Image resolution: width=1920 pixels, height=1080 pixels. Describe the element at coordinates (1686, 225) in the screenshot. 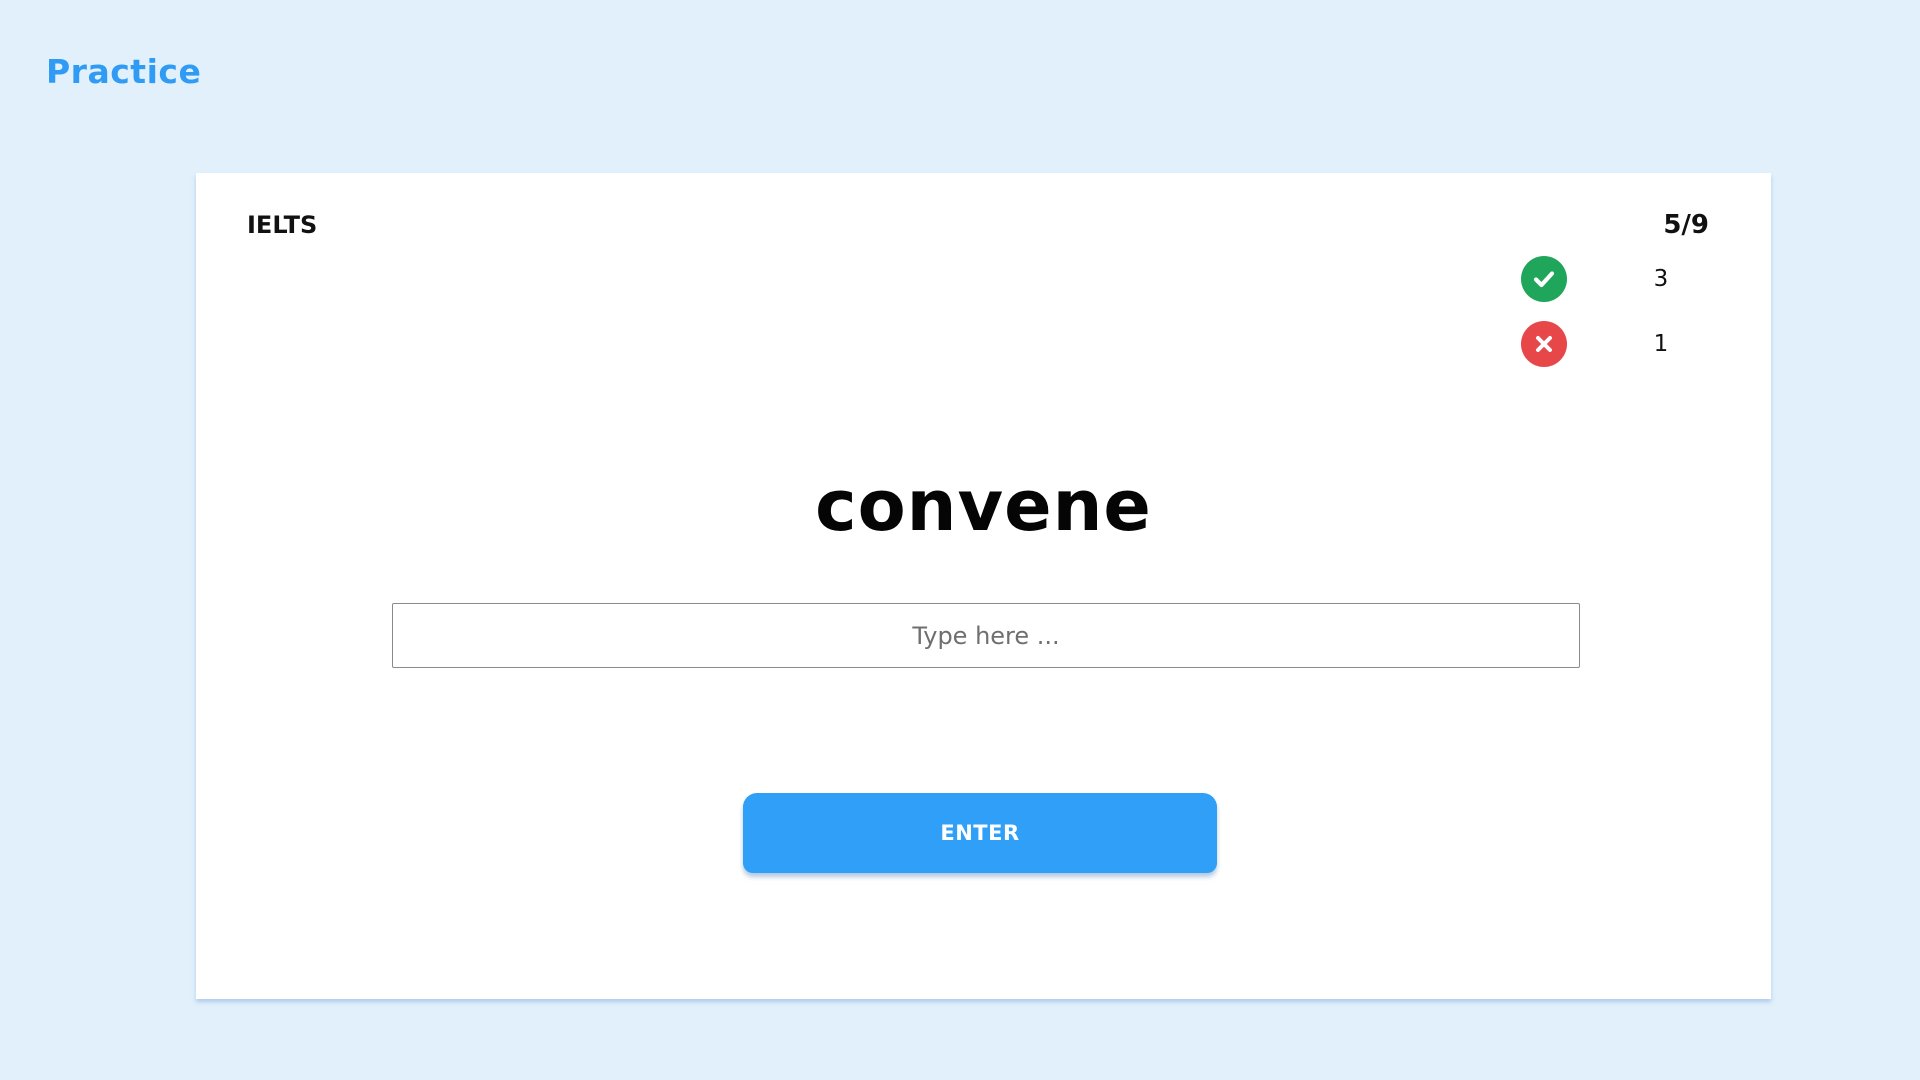

I see `progress-counter: 5/9` at that location.